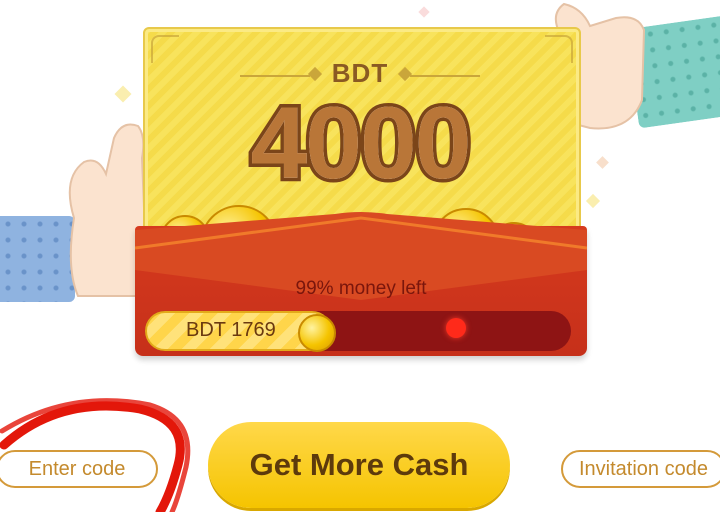 The width and height of the screenshot is (720, 512). Describe the element at coordinates (360, 73) in the screenshot. I see `currency-label: BDT` at that location.